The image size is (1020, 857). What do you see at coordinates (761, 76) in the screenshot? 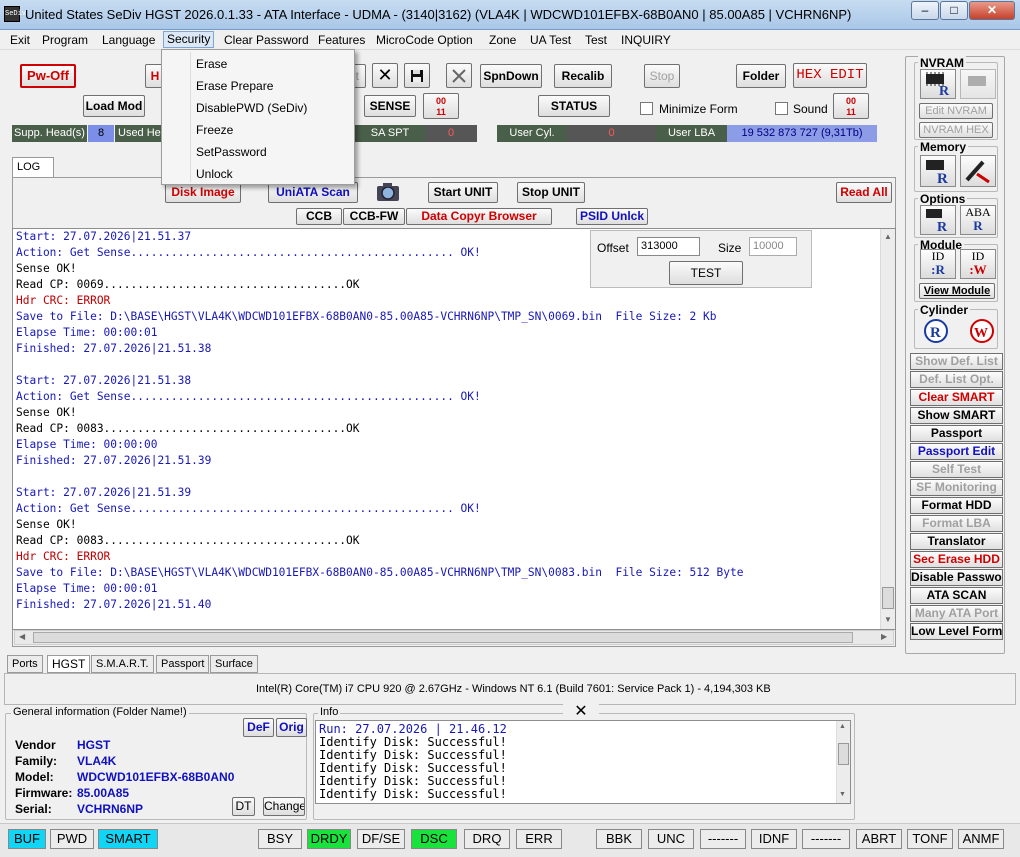
I see `folder-button: Folder` at bounding box center [761, 76].